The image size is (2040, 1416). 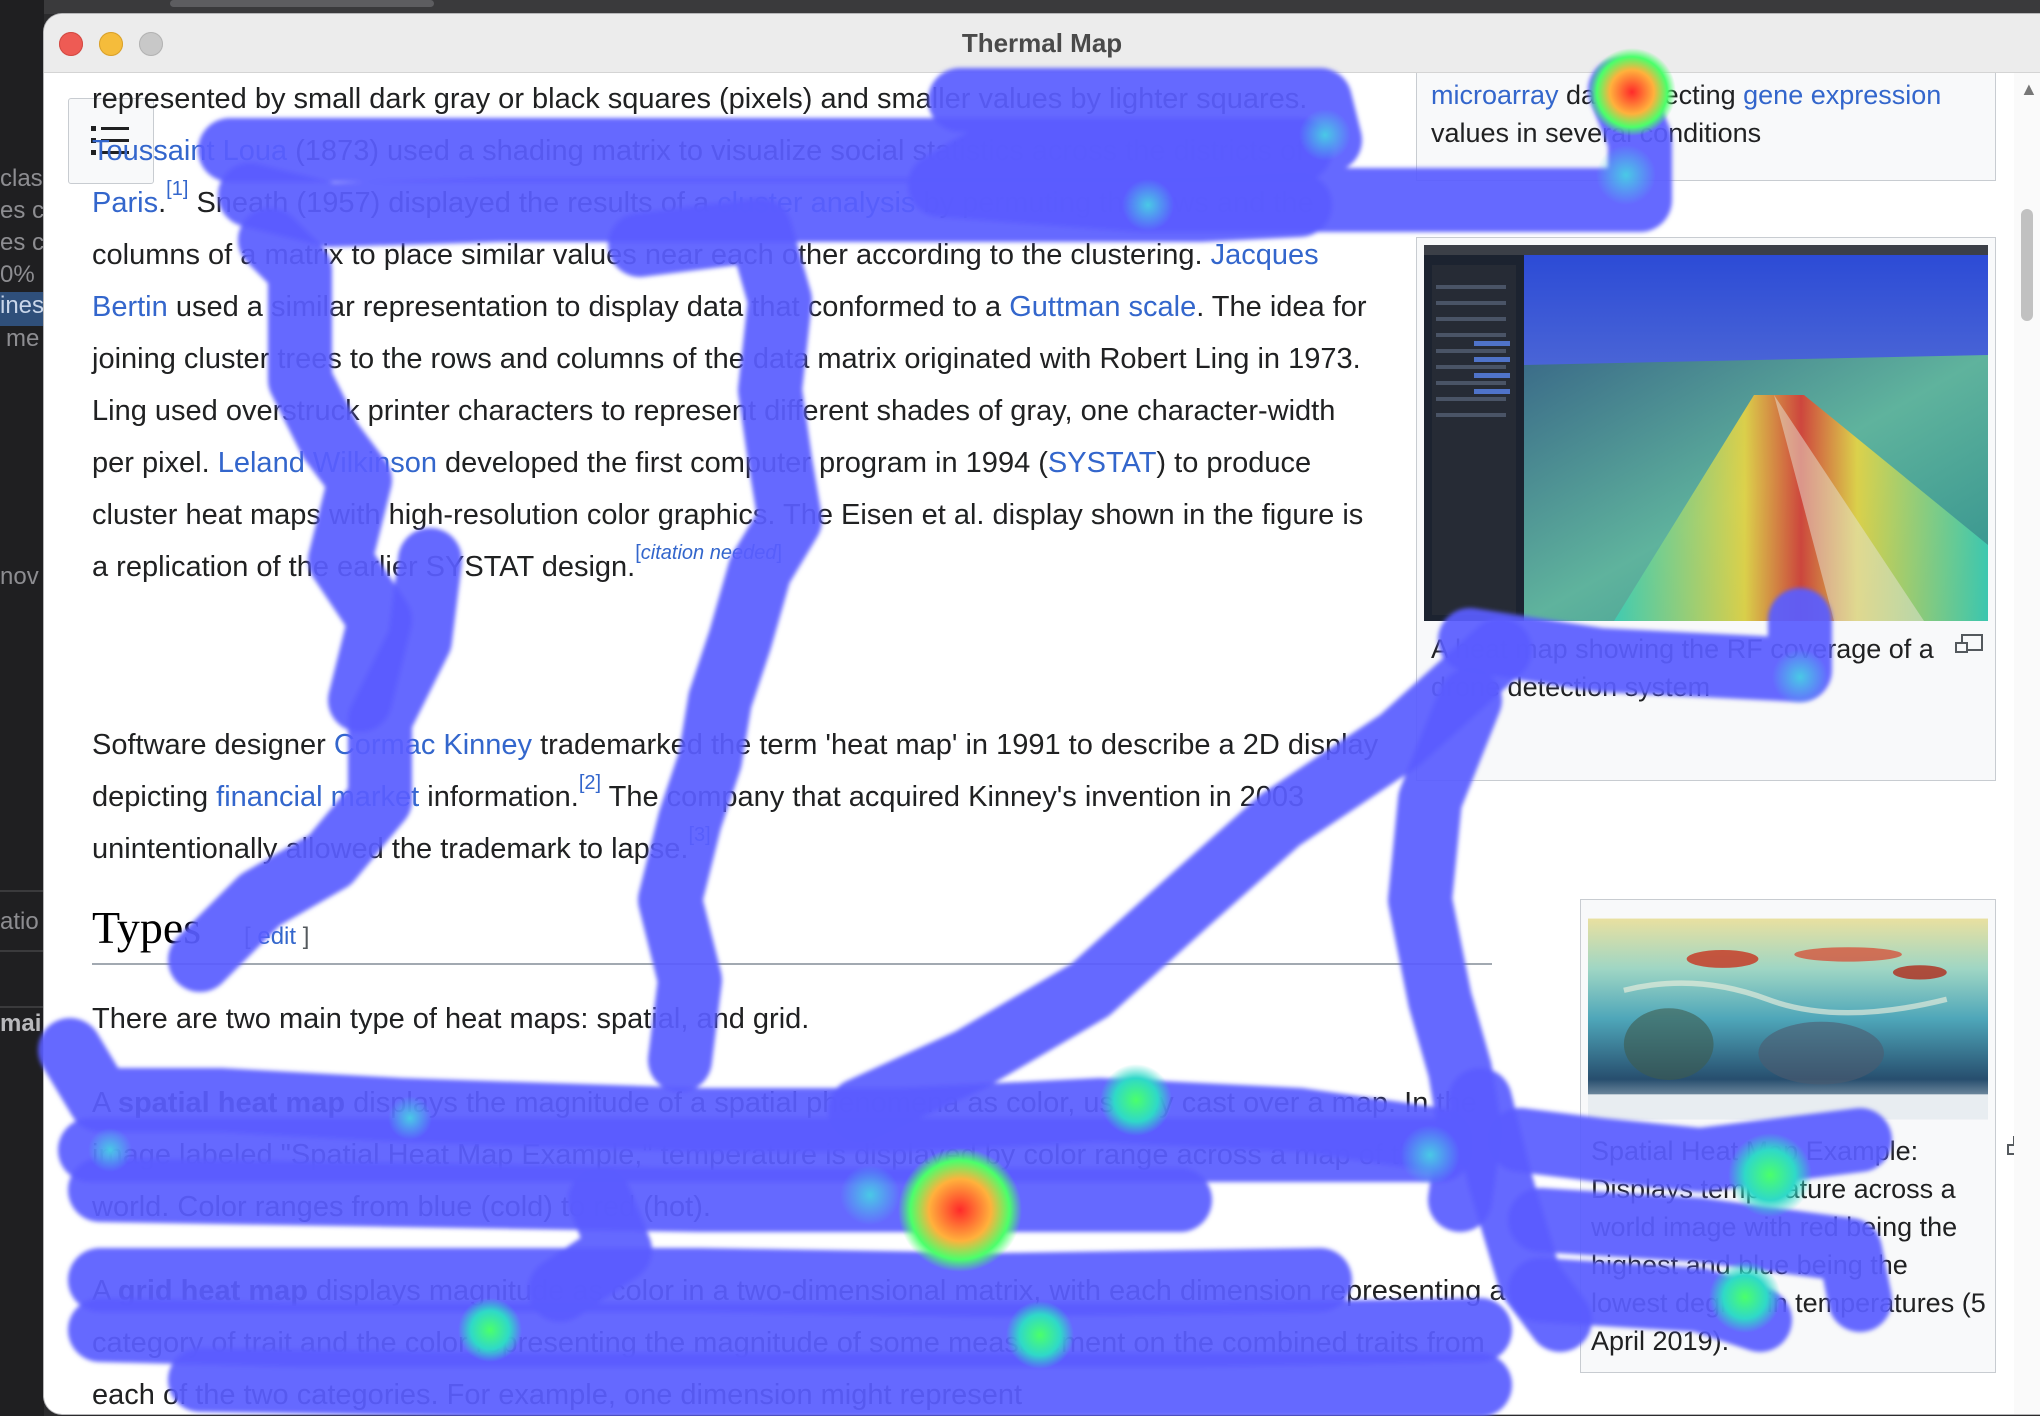 I want to click on article-link: financial market, so click(x=317, y=797).